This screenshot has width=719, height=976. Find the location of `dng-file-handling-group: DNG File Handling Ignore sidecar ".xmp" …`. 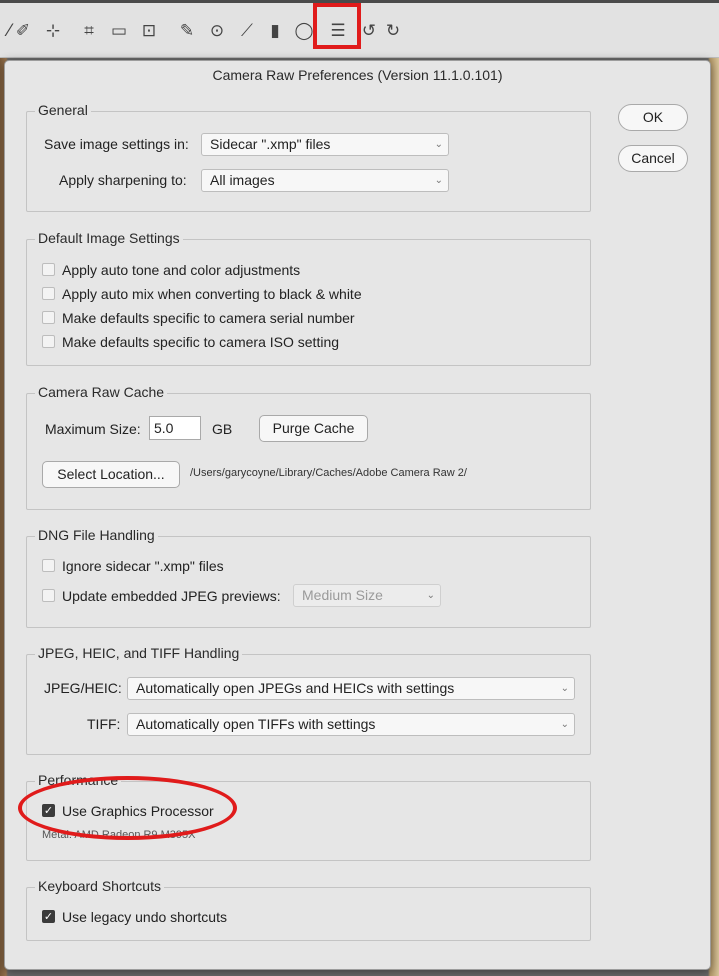

dng-file-handling-group: DNG File Handling Ignore sidecar ".xmp" … is located at coordinates (308, 577).